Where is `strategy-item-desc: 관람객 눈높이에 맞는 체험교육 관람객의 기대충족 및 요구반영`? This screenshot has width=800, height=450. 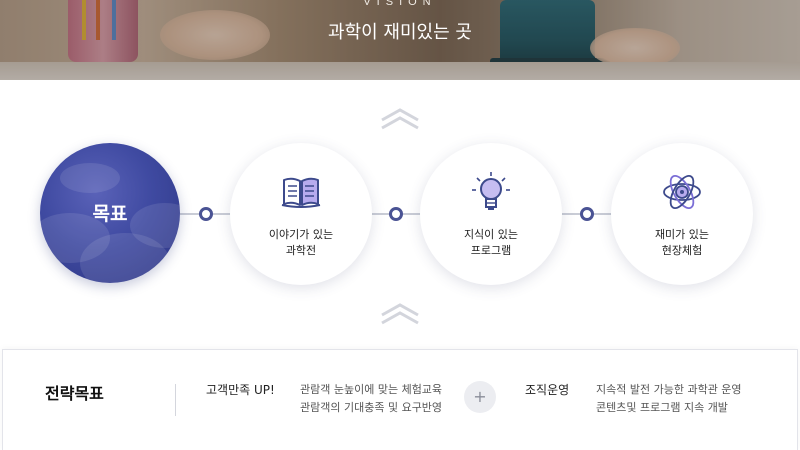
strategy-item-desc: 관람객 눈높이에 맞는 체험교육 관람객의 기대충족 및 요구반영 is located at coordinates (371, 399).